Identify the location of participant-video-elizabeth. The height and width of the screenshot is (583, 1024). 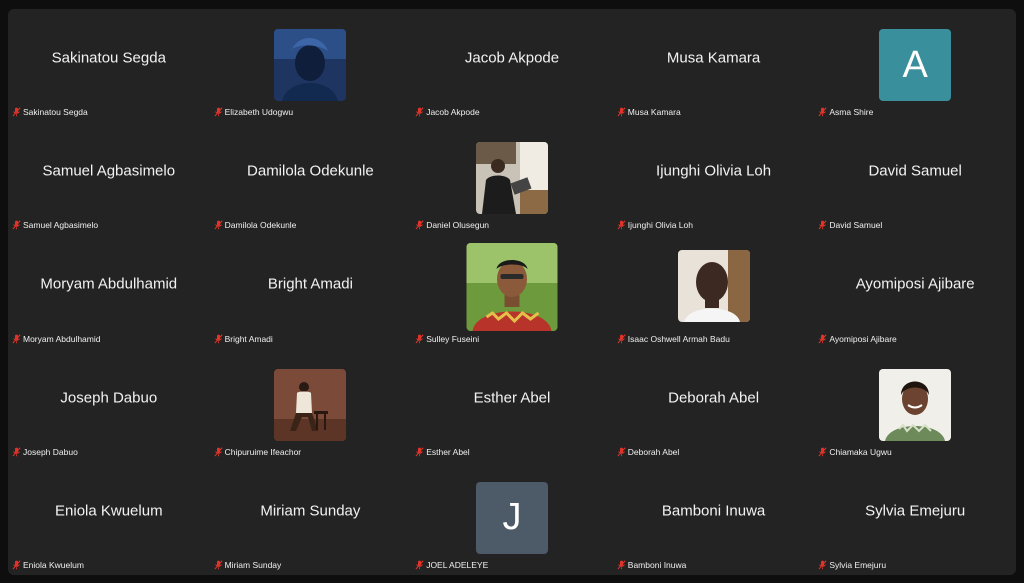
(310, 65).